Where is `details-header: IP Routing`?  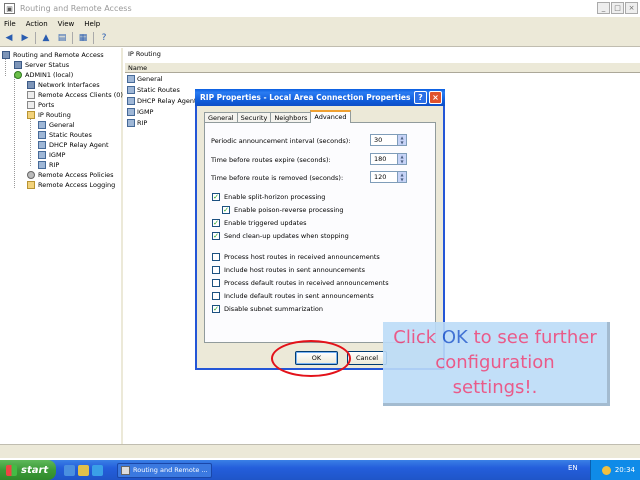 details-header: IP Routing is located at coordinates (144, 54).